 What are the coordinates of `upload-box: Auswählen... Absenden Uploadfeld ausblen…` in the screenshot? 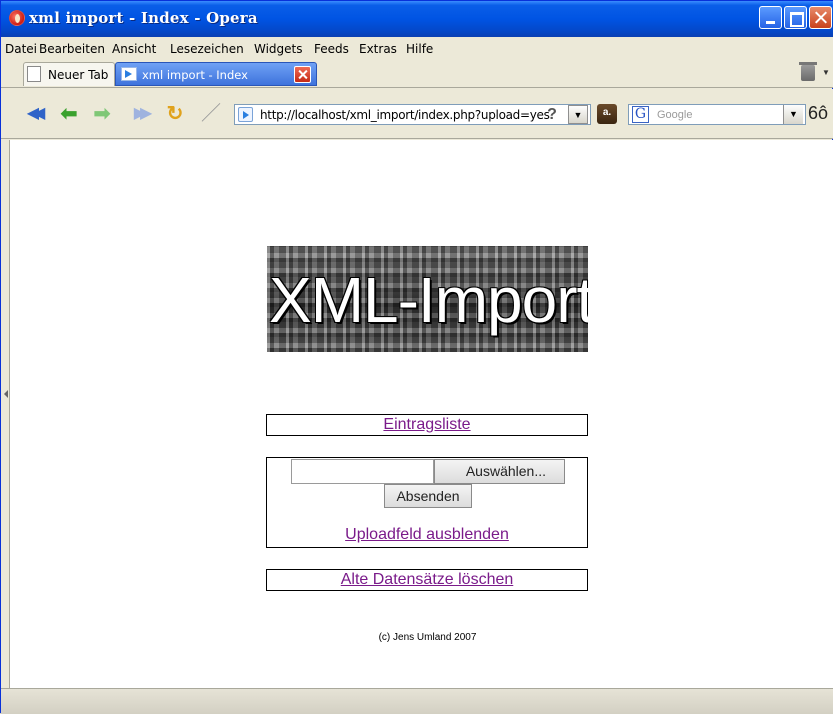 It's located at (427, 502).